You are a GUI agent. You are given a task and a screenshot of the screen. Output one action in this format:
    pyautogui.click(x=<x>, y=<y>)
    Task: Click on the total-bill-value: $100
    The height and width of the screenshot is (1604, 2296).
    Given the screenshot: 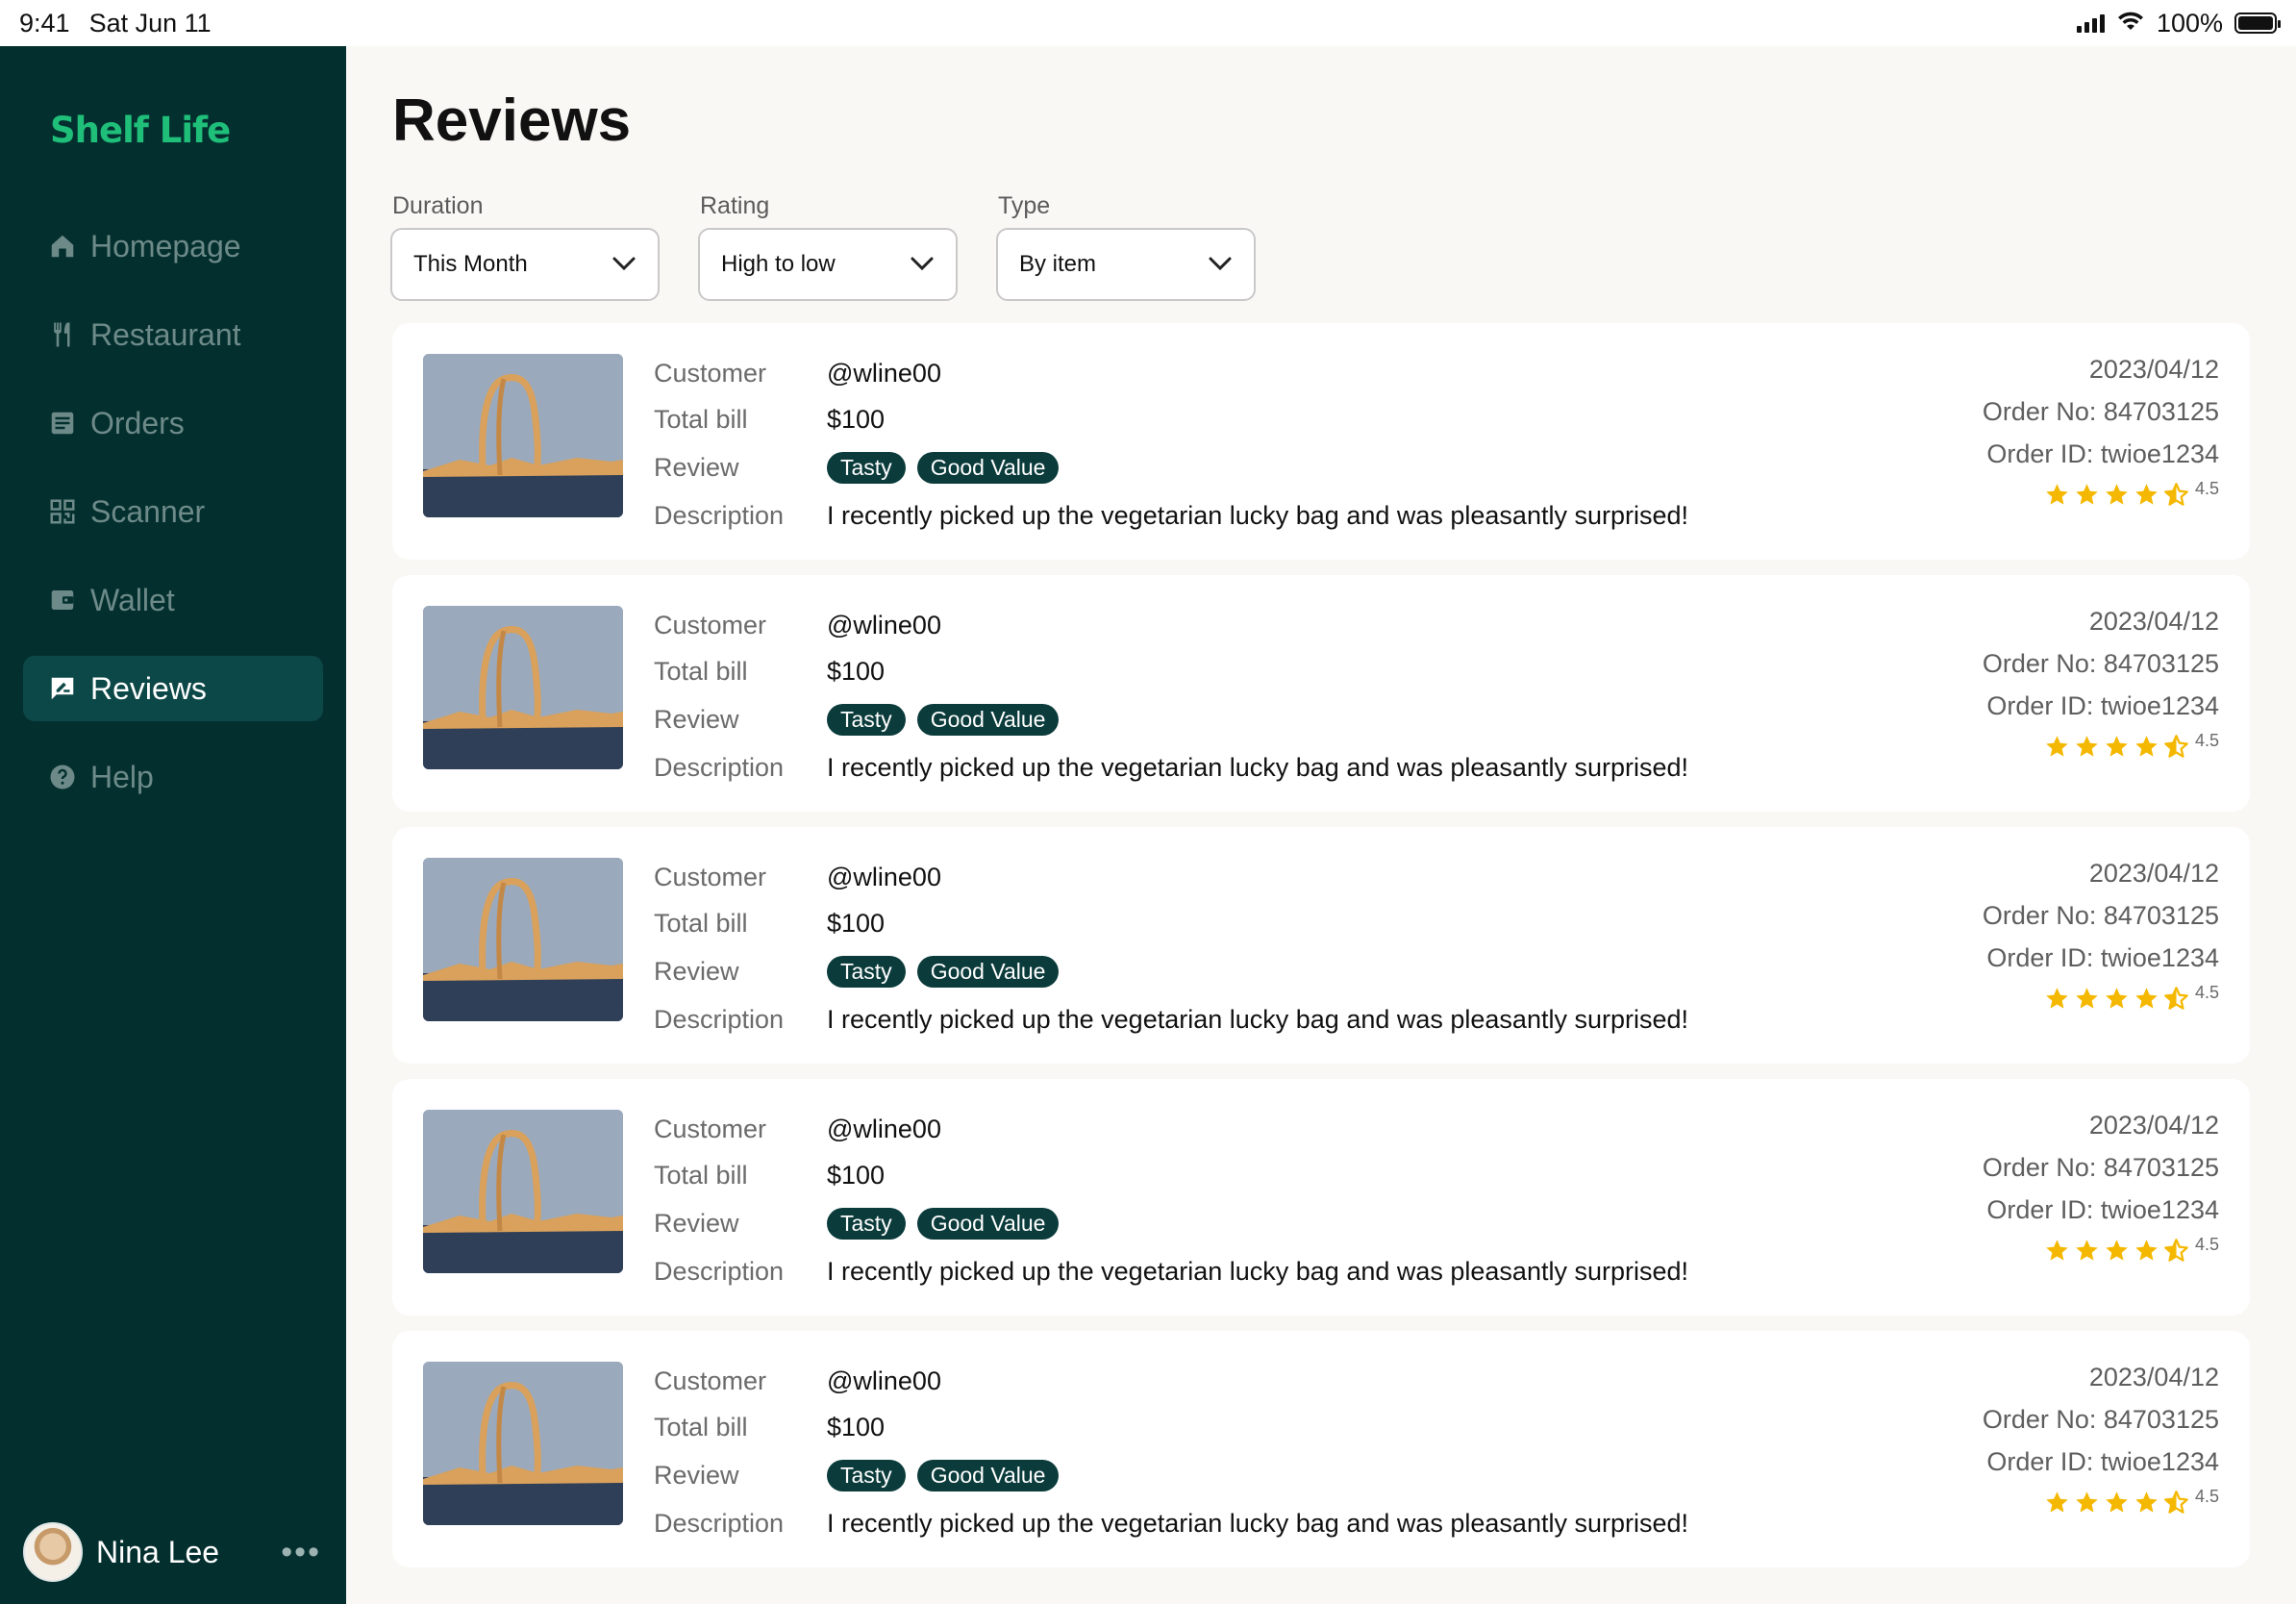 What is the action you would take?
    pyautogui.click(x=856, y=1426)
    